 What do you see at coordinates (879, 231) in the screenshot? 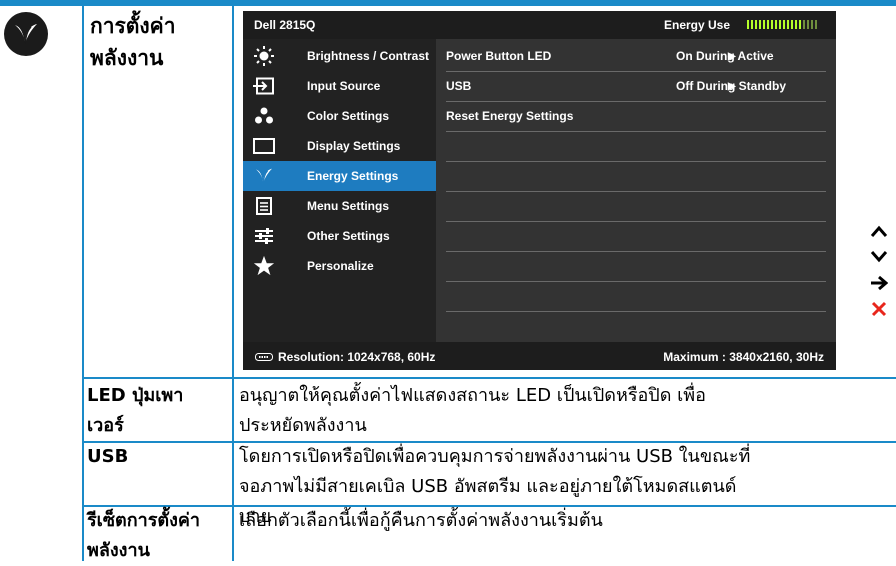
I see `up-icon` at bounding box center [879, 231].